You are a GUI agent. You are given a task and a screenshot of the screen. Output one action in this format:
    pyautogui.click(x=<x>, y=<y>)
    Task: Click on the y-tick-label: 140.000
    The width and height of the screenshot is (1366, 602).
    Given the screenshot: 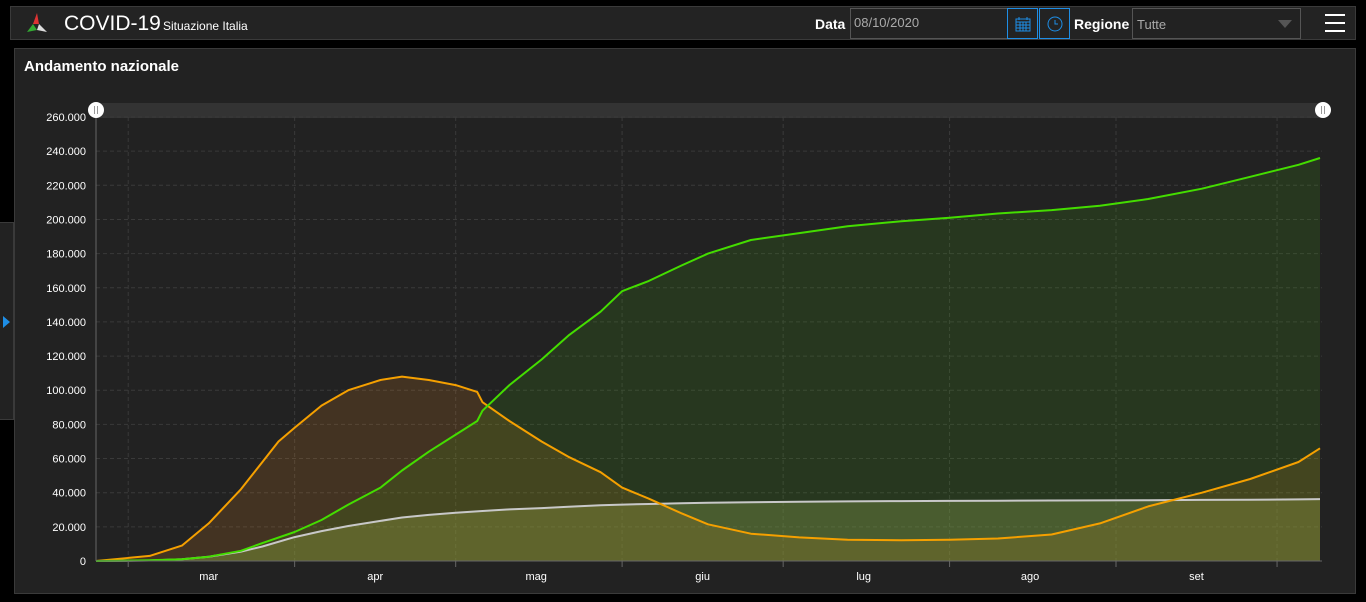 What is the action you would take?
    pyautogui.click(x=66, y=323)
    